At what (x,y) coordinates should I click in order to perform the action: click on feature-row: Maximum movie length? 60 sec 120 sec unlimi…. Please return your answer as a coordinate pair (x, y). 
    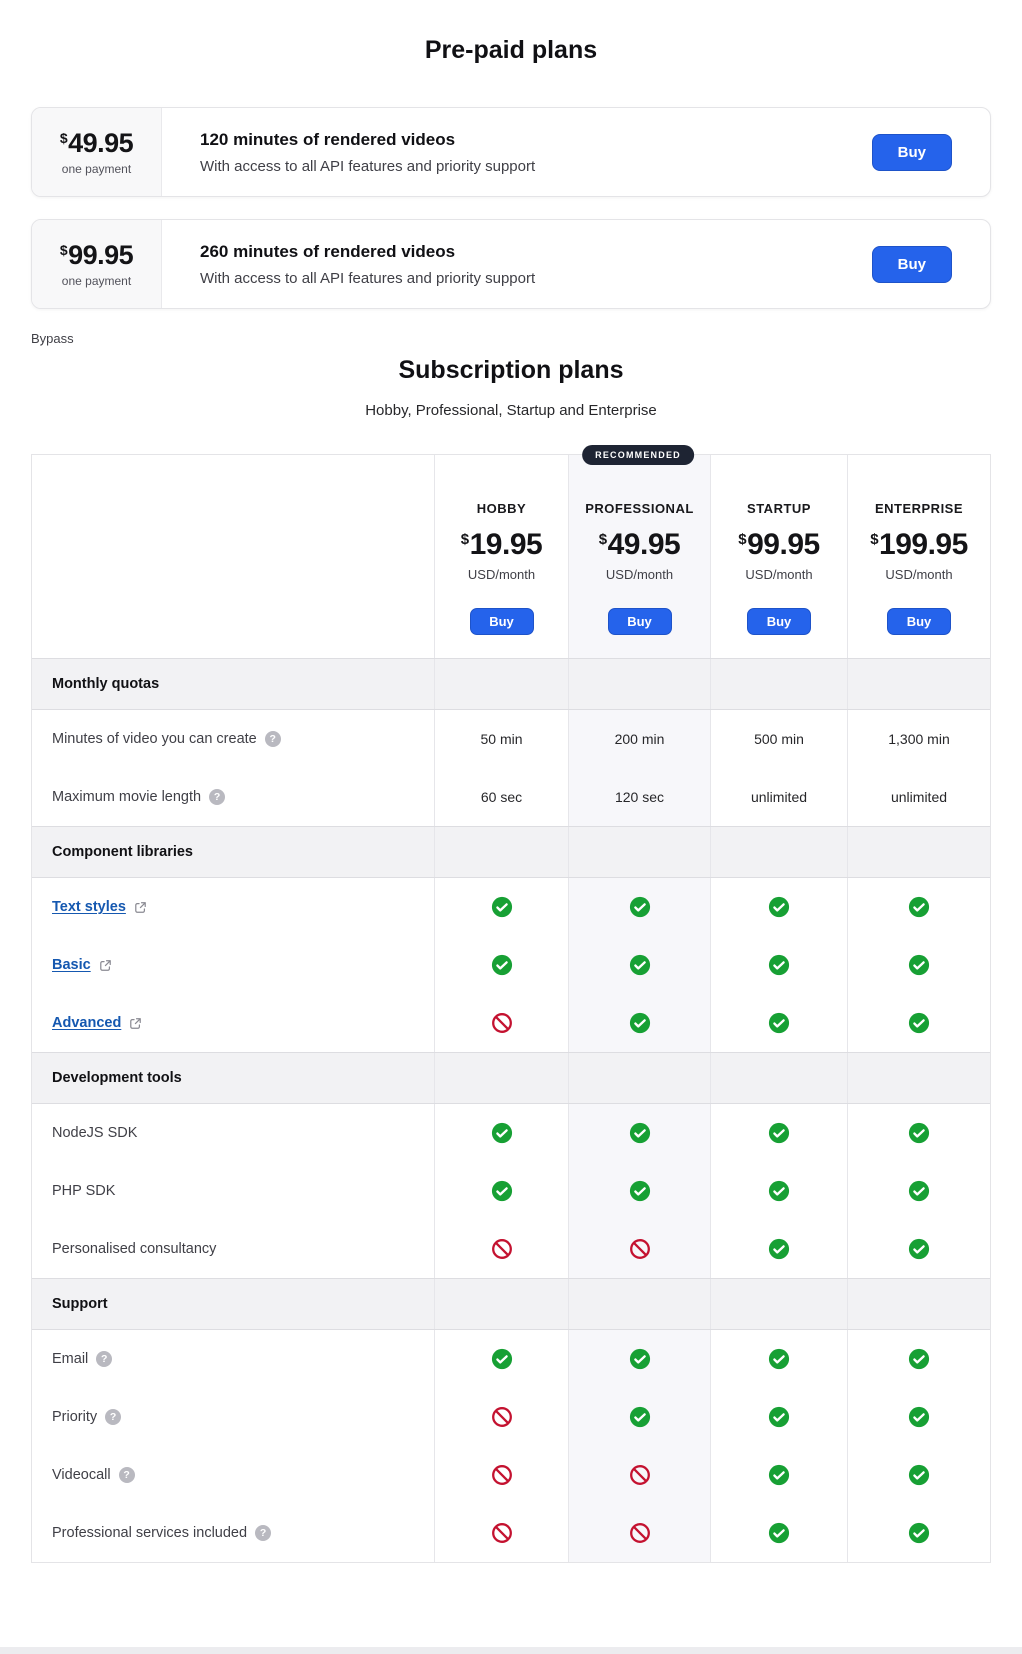
    Looking at the image, I should click on (511, 797).